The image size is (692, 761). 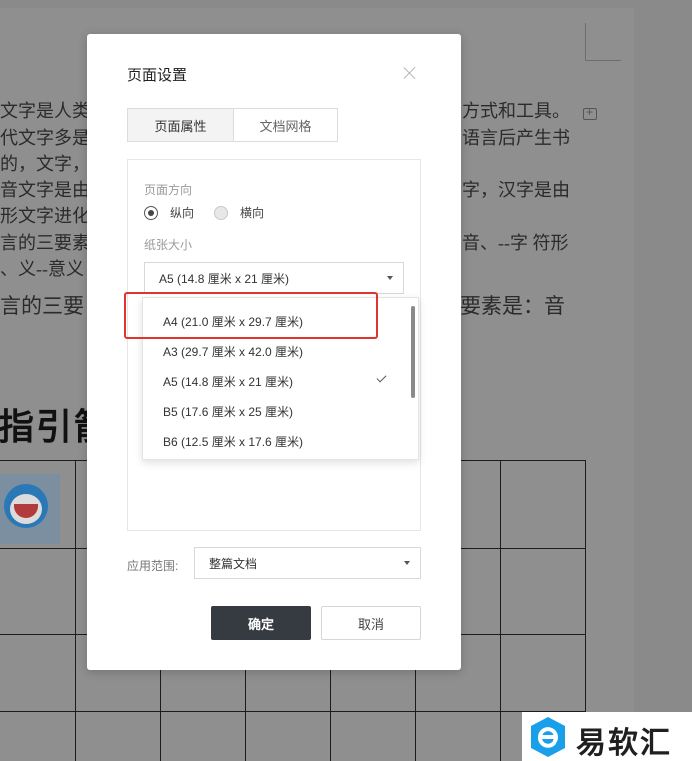 What do you see at coordinates (381, 377) in the screenshot?
I see `check-icon` at bounding box center [381, 377].